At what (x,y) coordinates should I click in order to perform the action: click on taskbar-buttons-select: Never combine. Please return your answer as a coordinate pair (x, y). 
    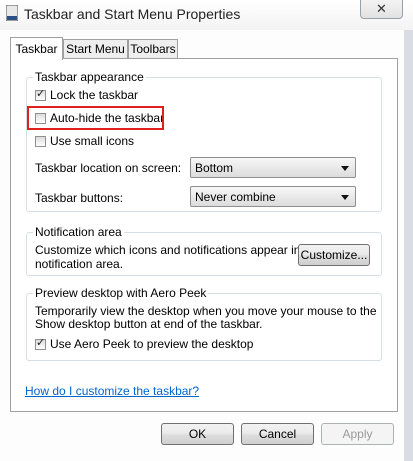
    Looking at the image, I should click on (273, 196).